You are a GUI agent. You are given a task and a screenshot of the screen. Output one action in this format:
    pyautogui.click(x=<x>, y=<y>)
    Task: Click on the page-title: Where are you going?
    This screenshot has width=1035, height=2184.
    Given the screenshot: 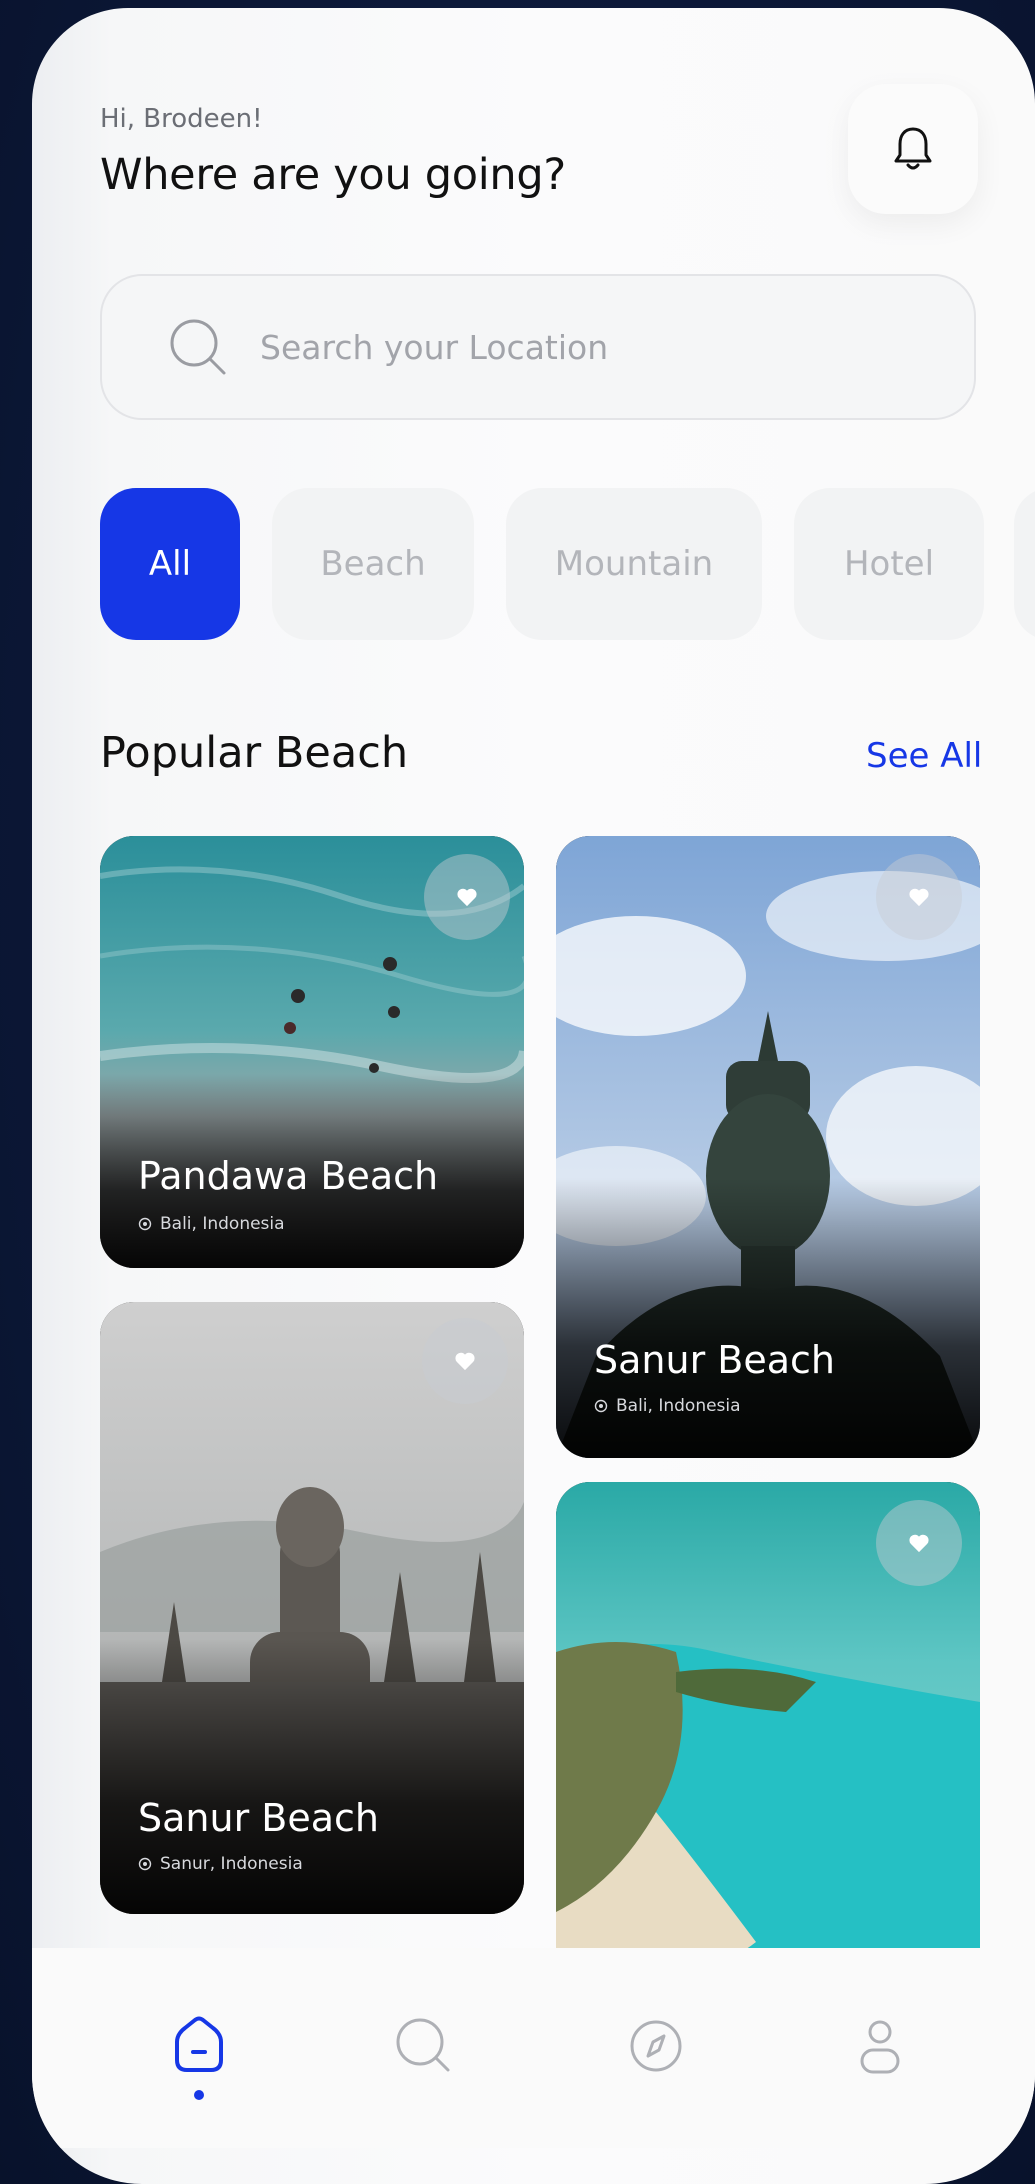 What is the action you would take?
    pyautogui.click(x=333, y=175)
    